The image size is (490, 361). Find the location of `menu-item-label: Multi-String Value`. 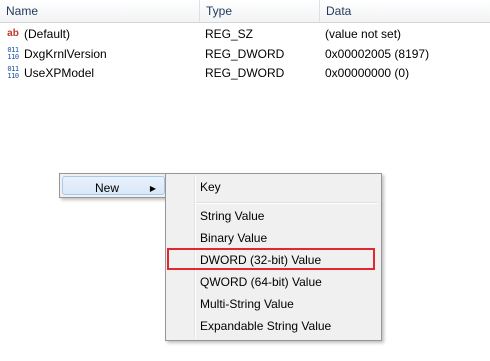

menu-item-label: Multi-String Value is located at coordinates (247, 304).